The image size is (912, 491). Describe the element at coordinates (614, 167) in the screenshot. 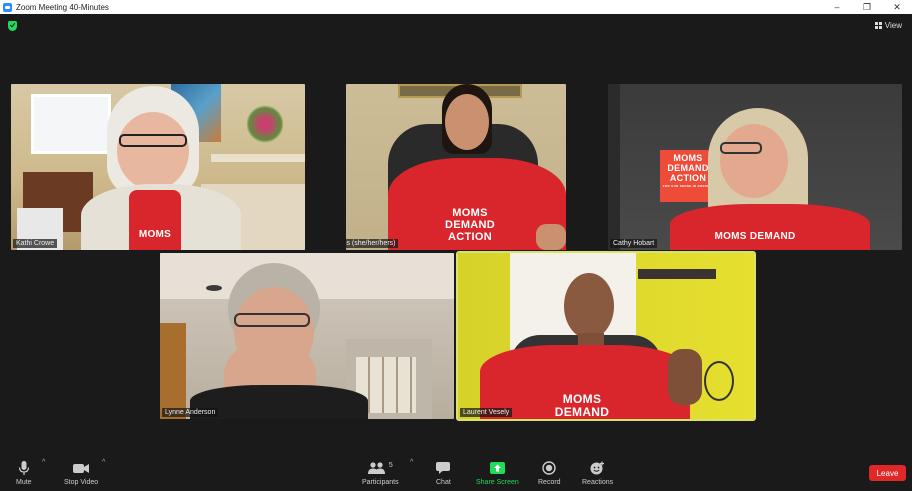

I see `door-frame` at that location.